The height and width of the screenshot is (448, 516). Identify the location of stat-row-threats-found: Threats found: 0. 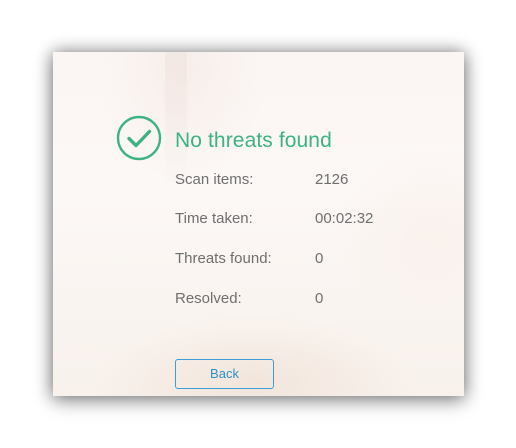
(249, 258).